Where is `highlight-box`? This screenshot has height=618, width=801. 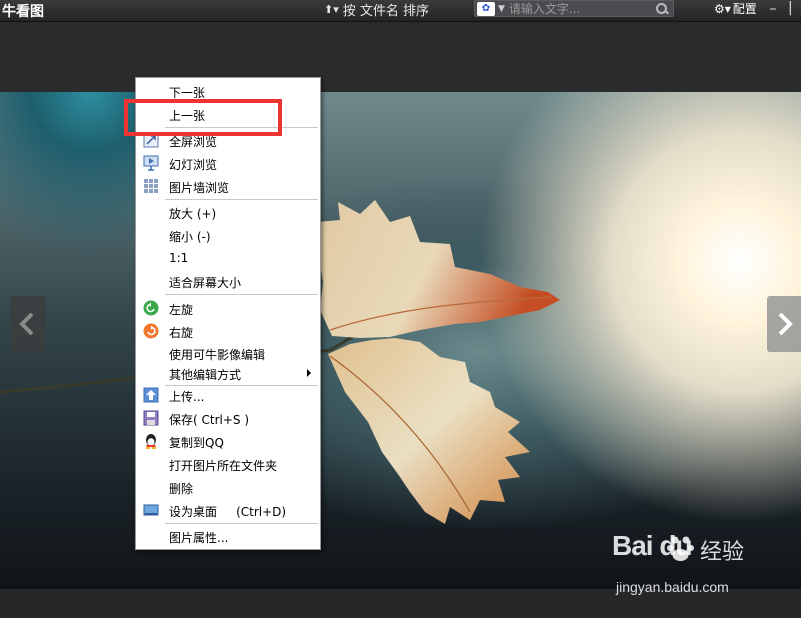 highlight-box is located at coordinates (203, 117).